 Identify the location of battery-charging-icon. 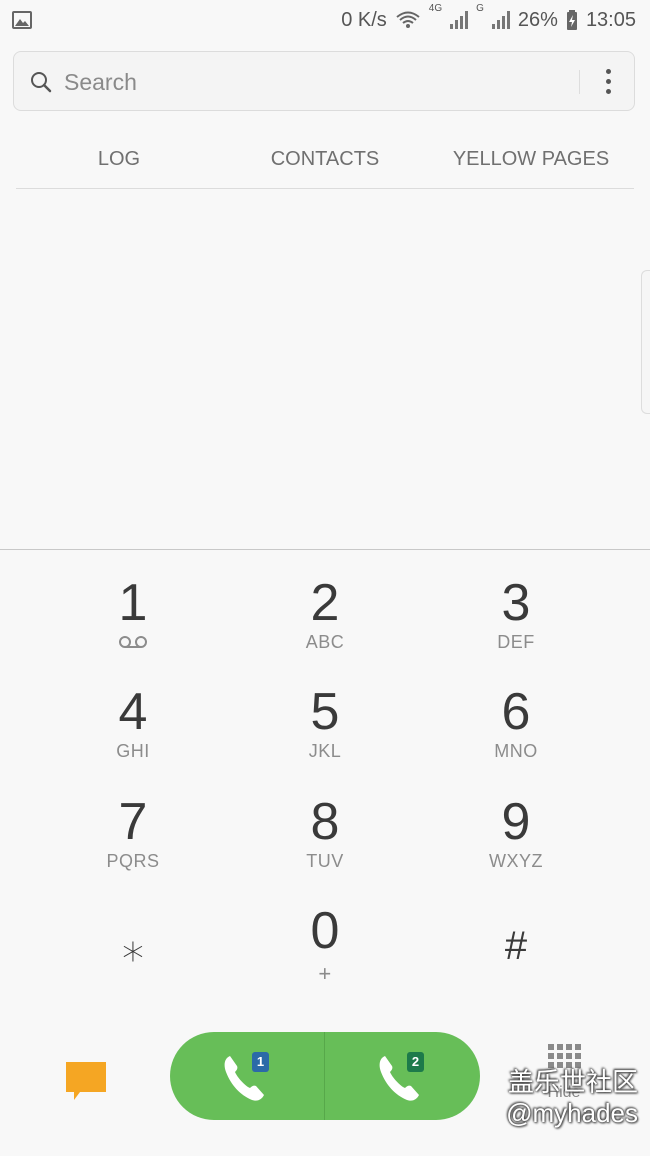
(571, 20).